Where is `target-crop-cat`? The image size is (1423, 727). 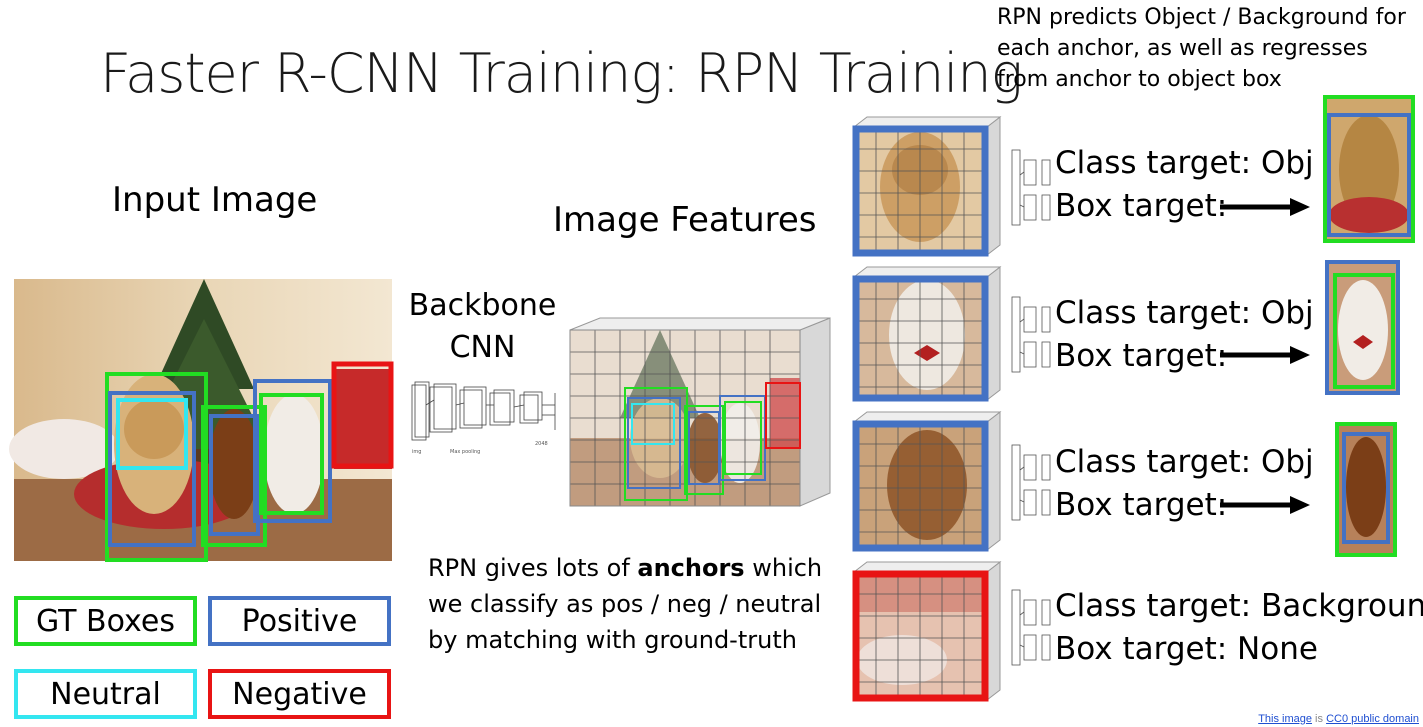
target-crop-cat is located at coordinates (1362, 327).